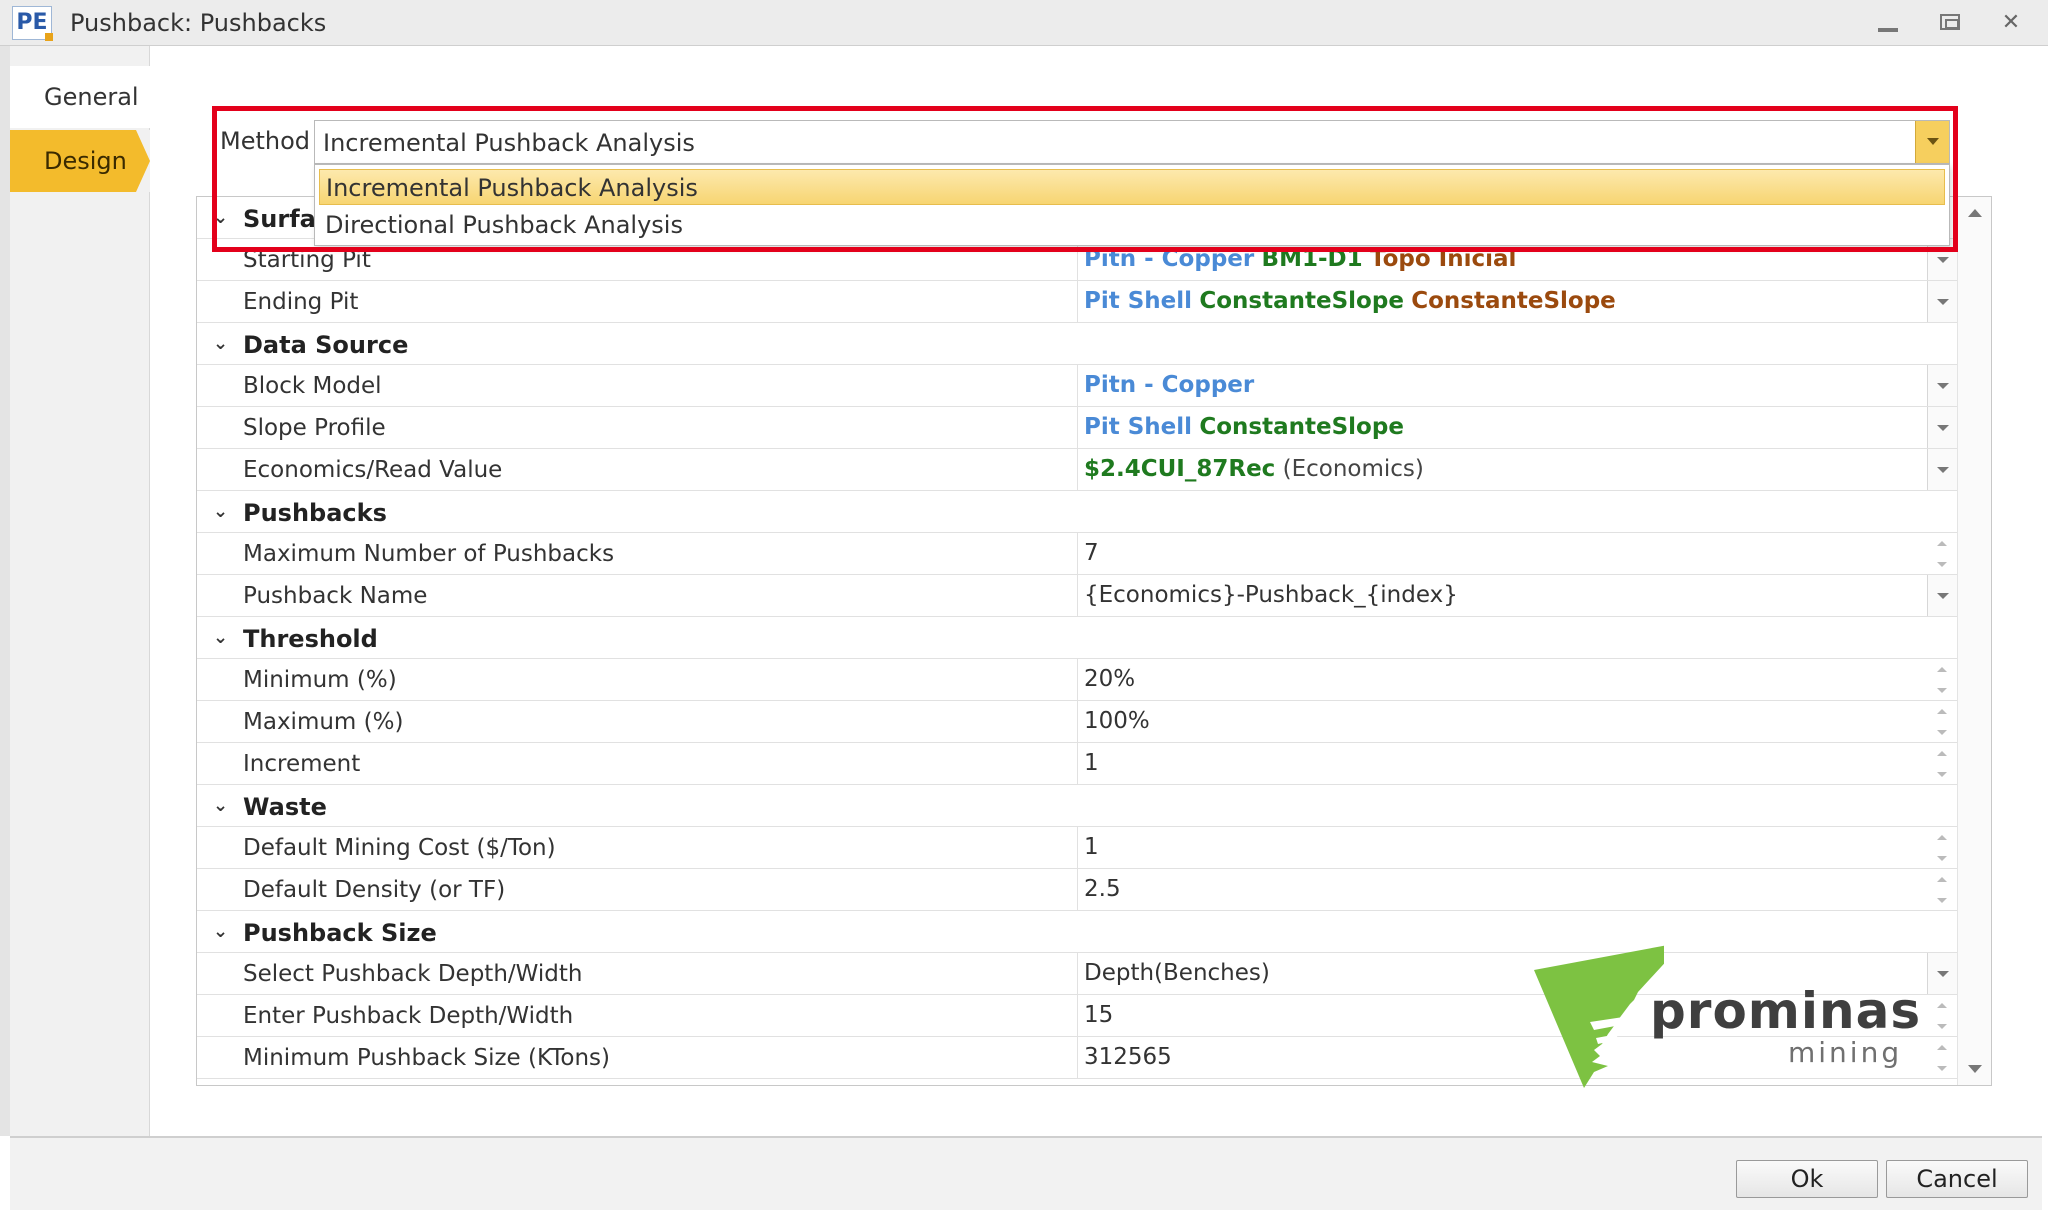 Image resolution: width=2048 pixels, height=1225 pixels. What do you see at coordinates (1786, 1011) in the screenshot?
I see `prominas-wordmark: prominas` at bounding box center [1786, 1011].